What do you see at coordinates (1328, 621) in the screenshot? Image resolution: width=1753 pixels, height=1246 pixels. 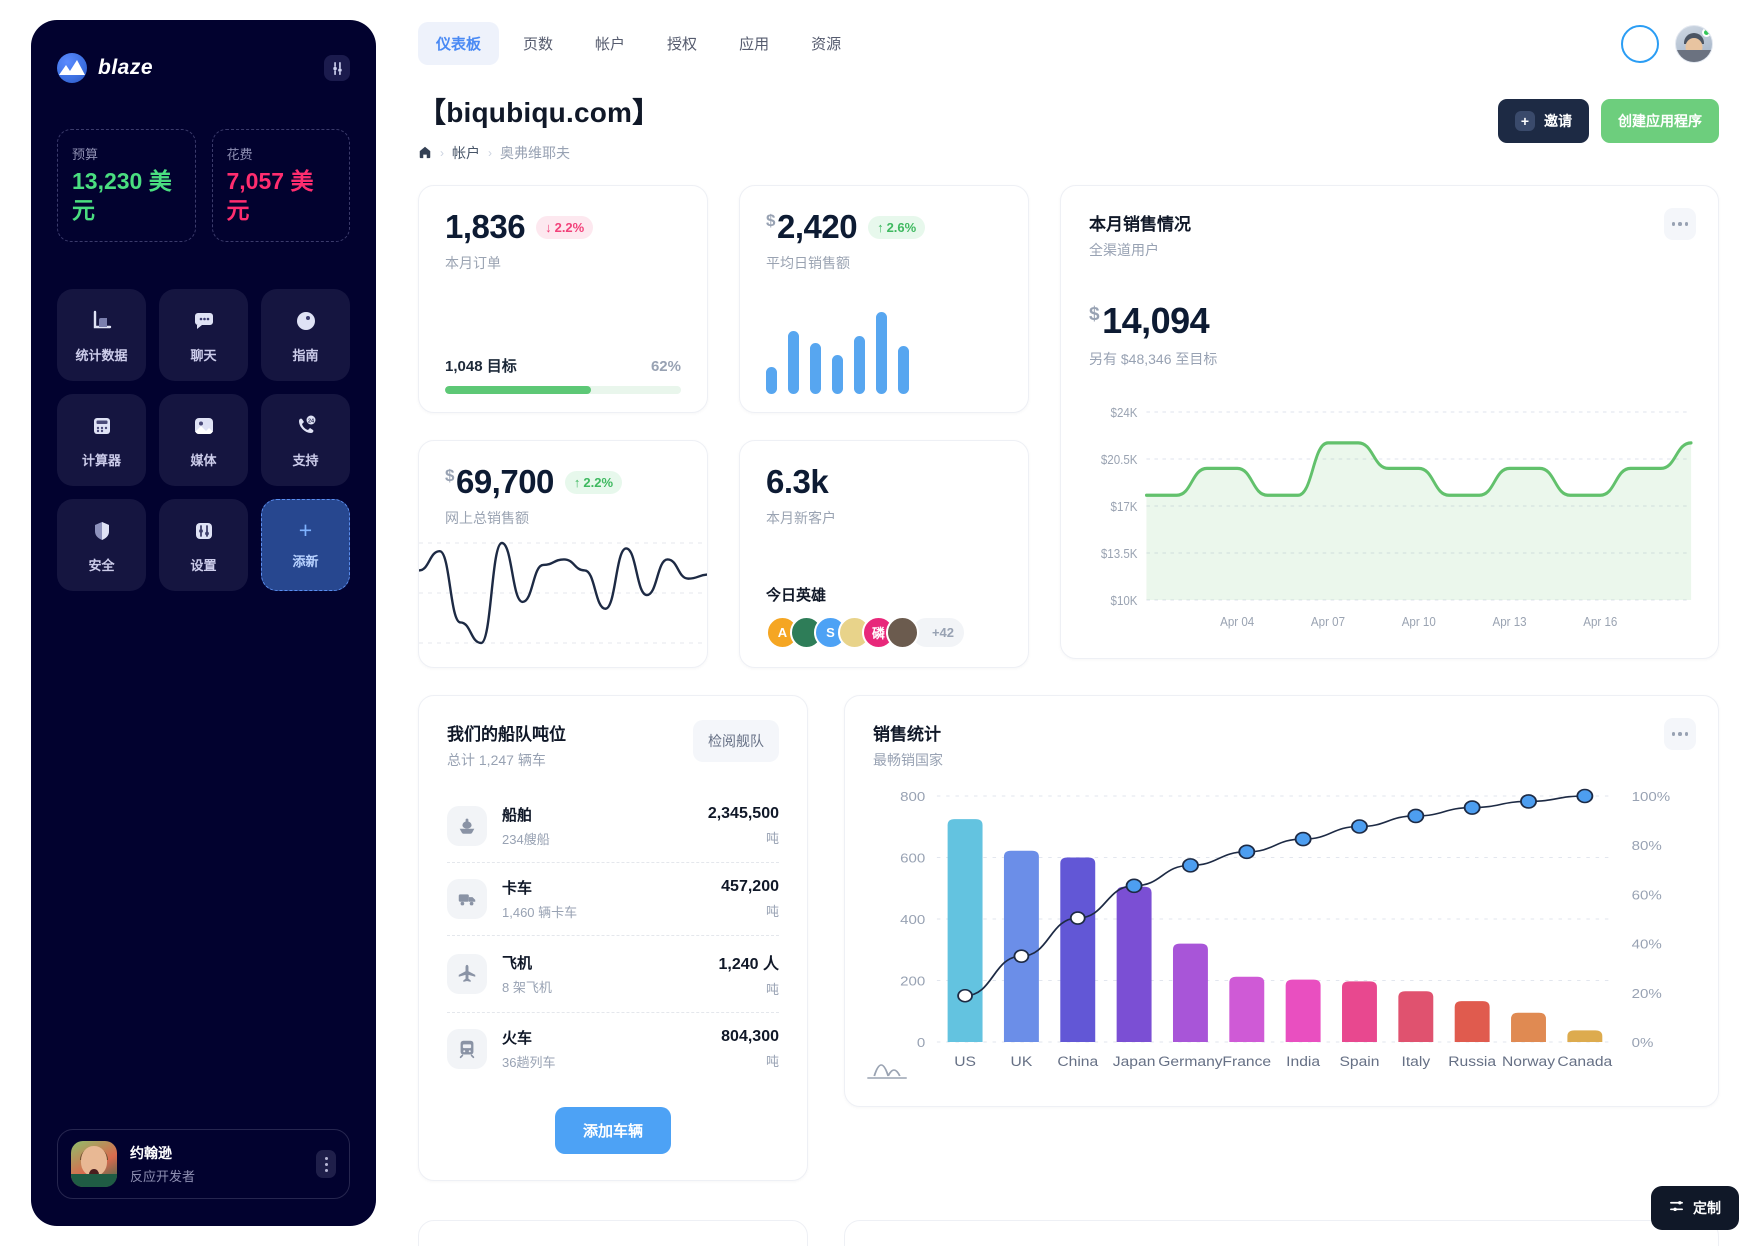 I see `svg-text: Apr 07` at bounding box center [1328, 621].